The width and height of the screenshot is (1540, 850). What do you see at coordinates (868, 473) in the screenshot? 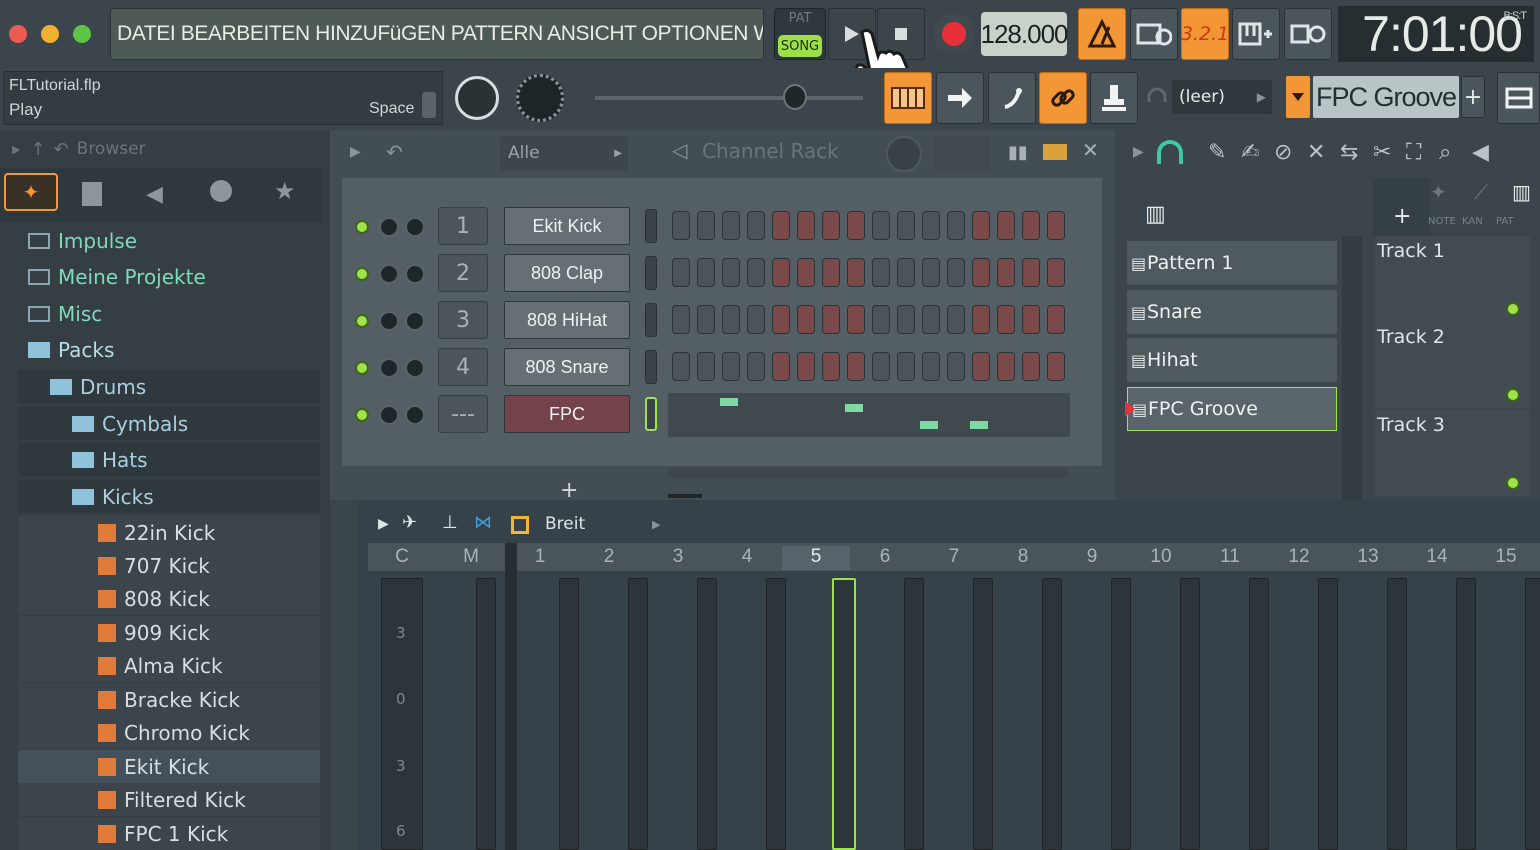
I see `rack-scrollbar` at bounding box center [868, 473].